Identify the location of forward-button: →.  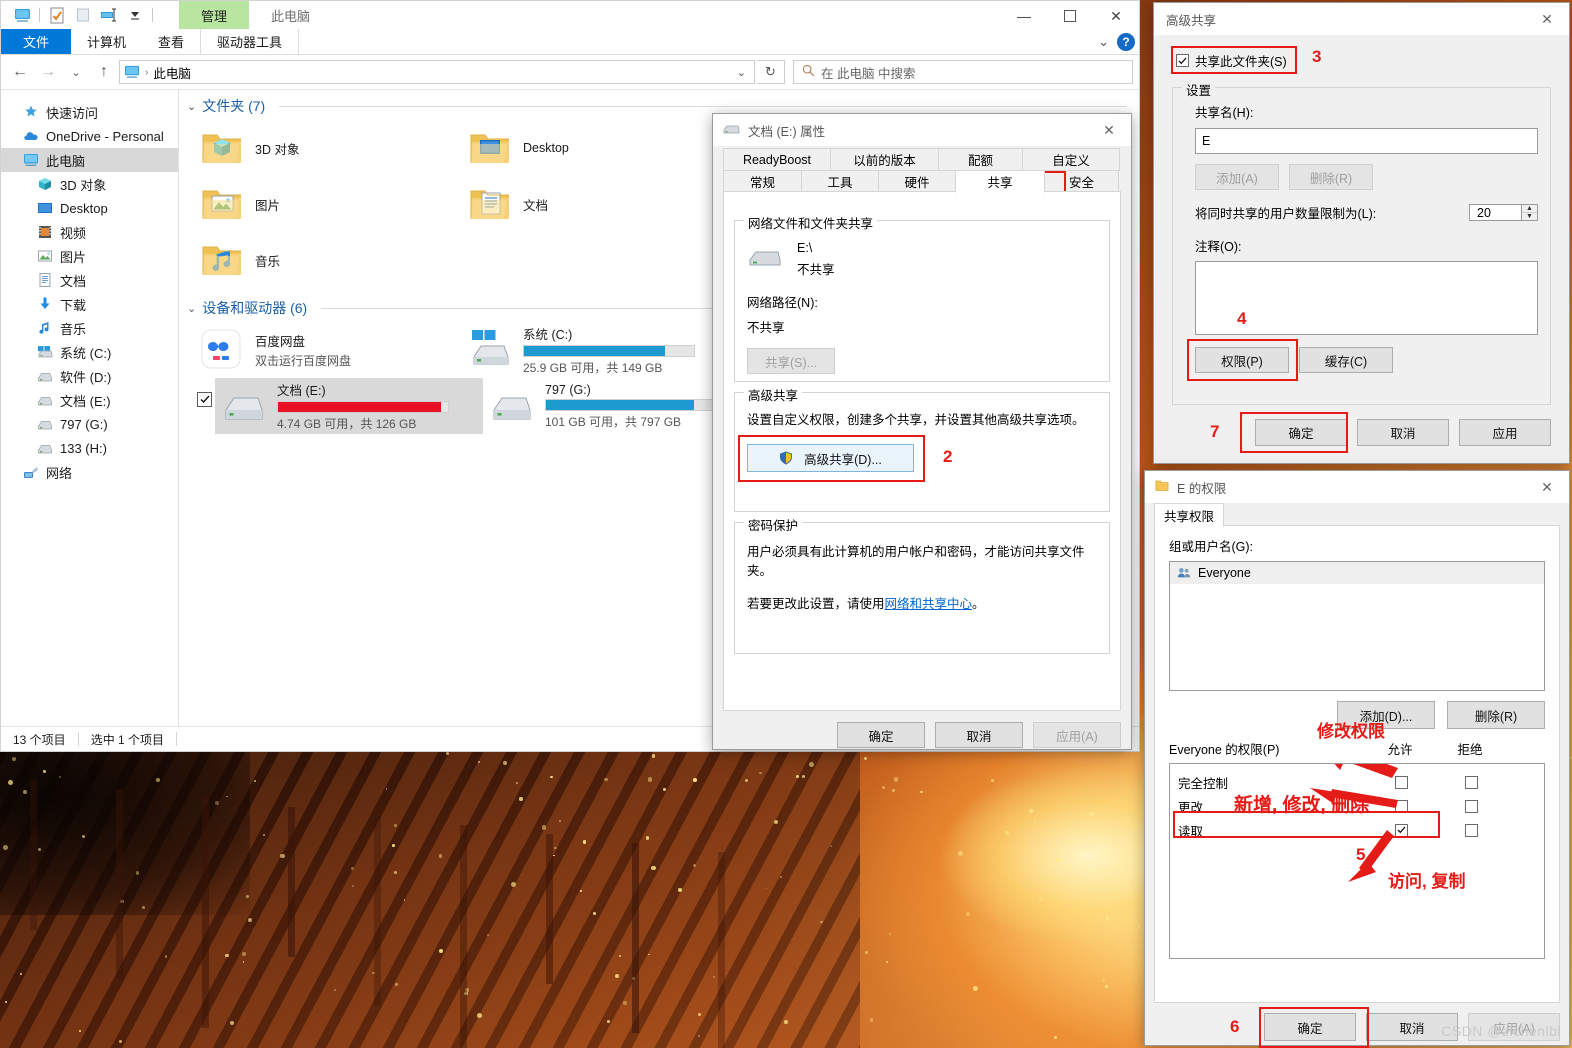
(48, 72).